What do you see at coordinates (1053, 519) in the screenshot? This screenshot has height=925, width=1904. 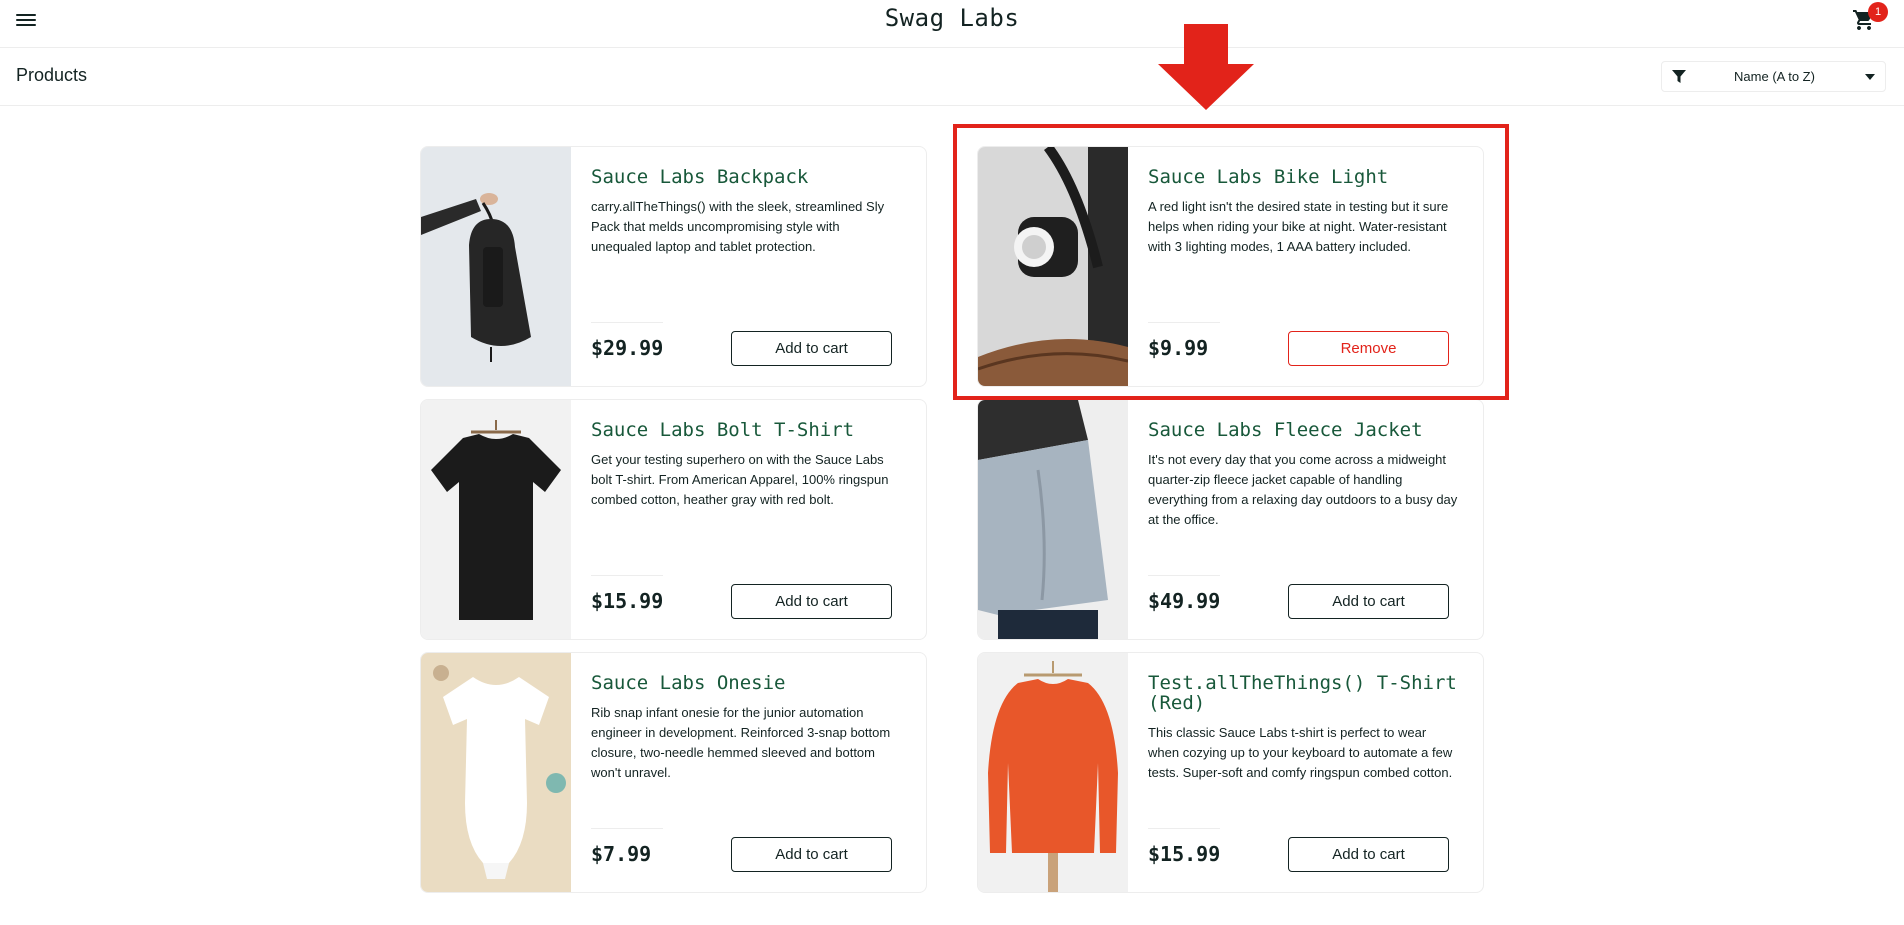 I see `item-image-fleece-jacket` at bounding box center [1053, 519].